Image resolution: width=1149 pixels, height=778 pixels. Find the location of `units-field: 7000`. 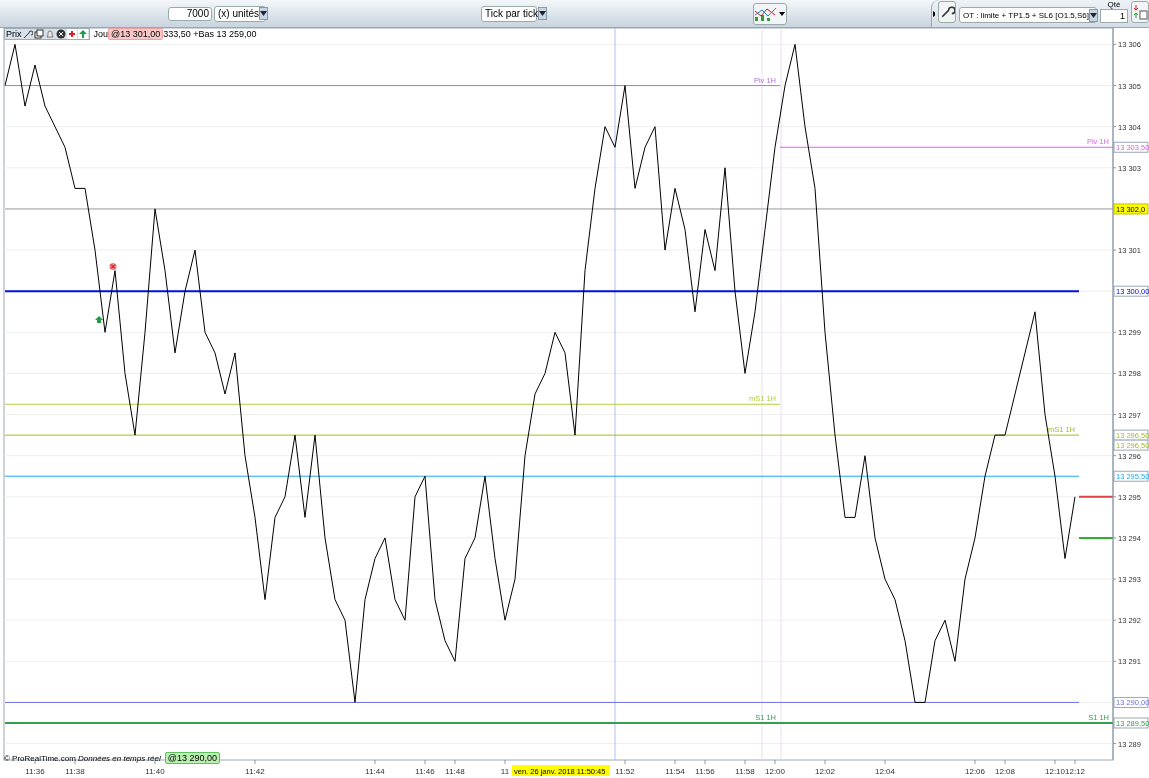

units-field: 7000 is located at coordinates (190, 13).